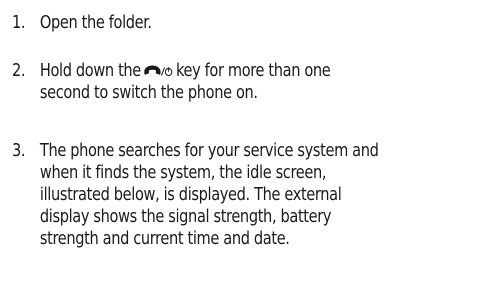 Image resolution: width=484 pixels, height=302 pixels. Describe the element at coordinates (148, 92) in the screenshot. I see `step-line: second to switch the phone on.` at that location.